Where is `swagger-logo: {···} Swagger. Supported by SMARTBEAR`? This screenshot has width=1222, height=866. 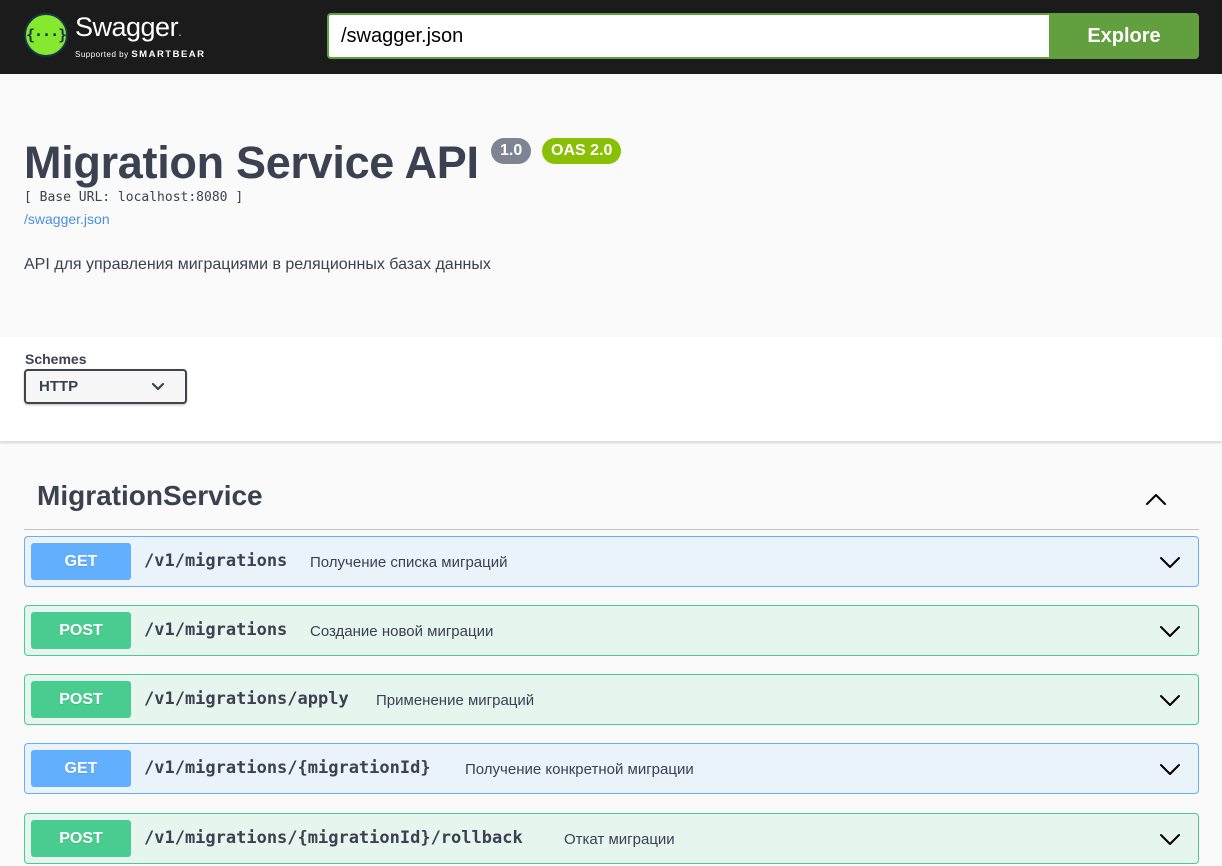 swagger-logo: {···} Swagger. Supported by SMARTBEAR is located at coordinates (115, 37).